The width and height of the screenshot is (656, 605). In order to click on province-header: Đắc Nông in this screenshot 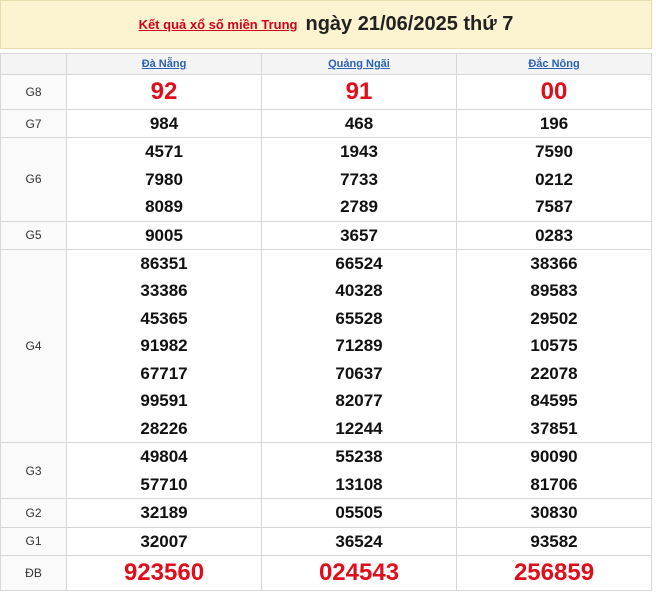, I will do `click(554, 64)`.